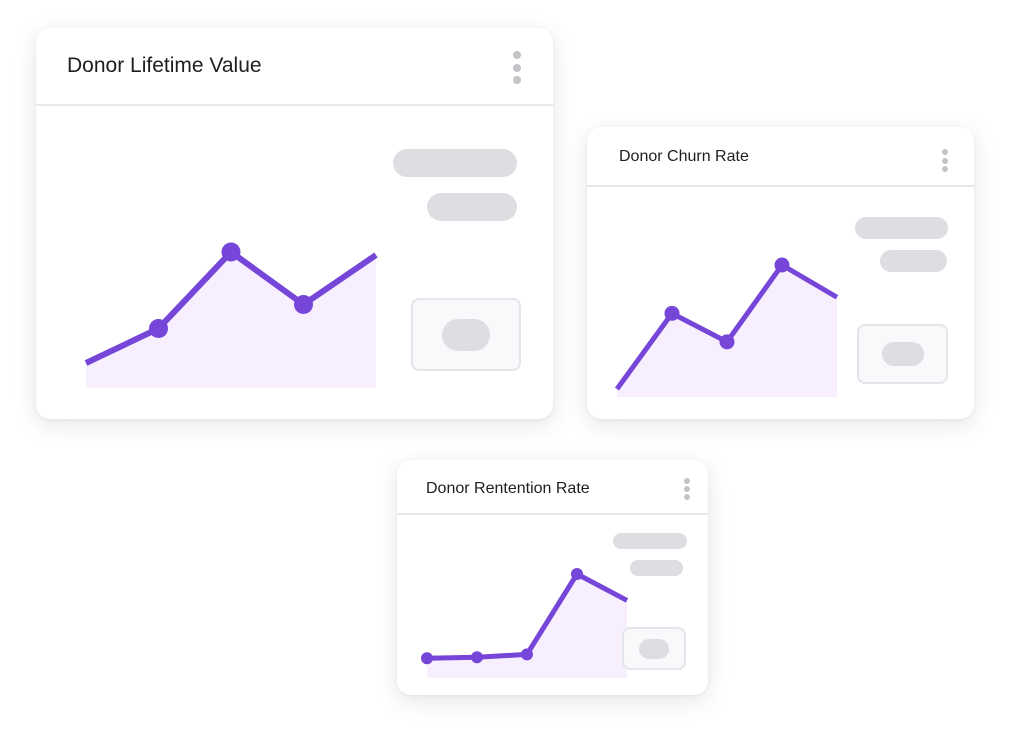 This screenshot has height=754, width=1024. I want to click on card-header: Donor Churn Rate, so click(780, 157).